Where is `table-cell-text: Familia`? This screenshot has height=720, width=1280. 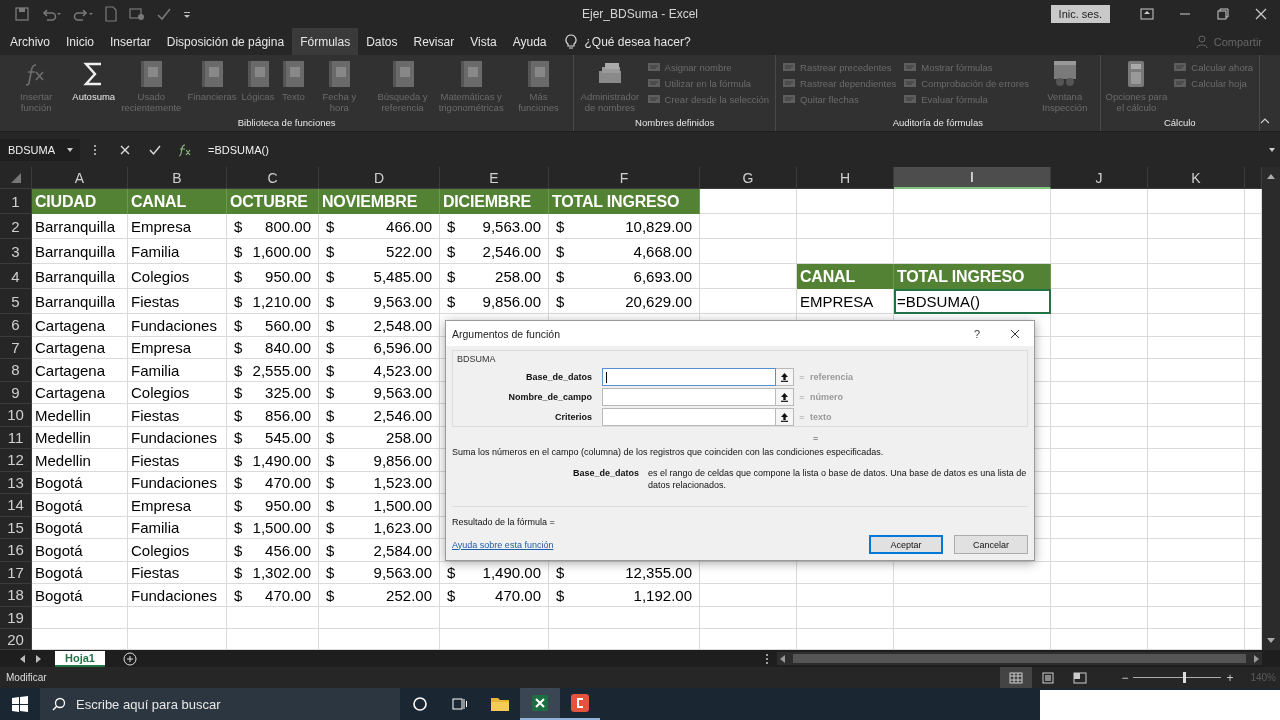 table-cell-text: Familia is located at coordinates (155, 252).